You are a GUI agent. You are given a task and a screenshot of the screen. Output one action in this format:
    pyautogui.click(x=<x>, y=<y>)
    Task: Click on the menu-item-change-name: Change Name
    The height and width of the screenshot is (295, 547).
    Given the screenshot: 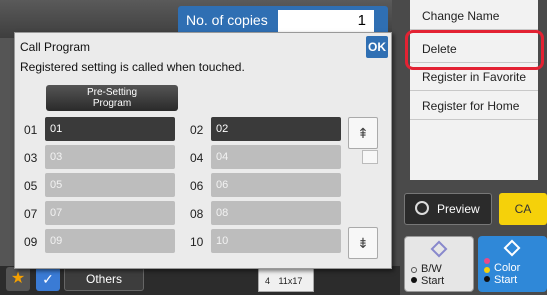 What is the action you would take?
    pyautogui.click(x=474, y=16)
    